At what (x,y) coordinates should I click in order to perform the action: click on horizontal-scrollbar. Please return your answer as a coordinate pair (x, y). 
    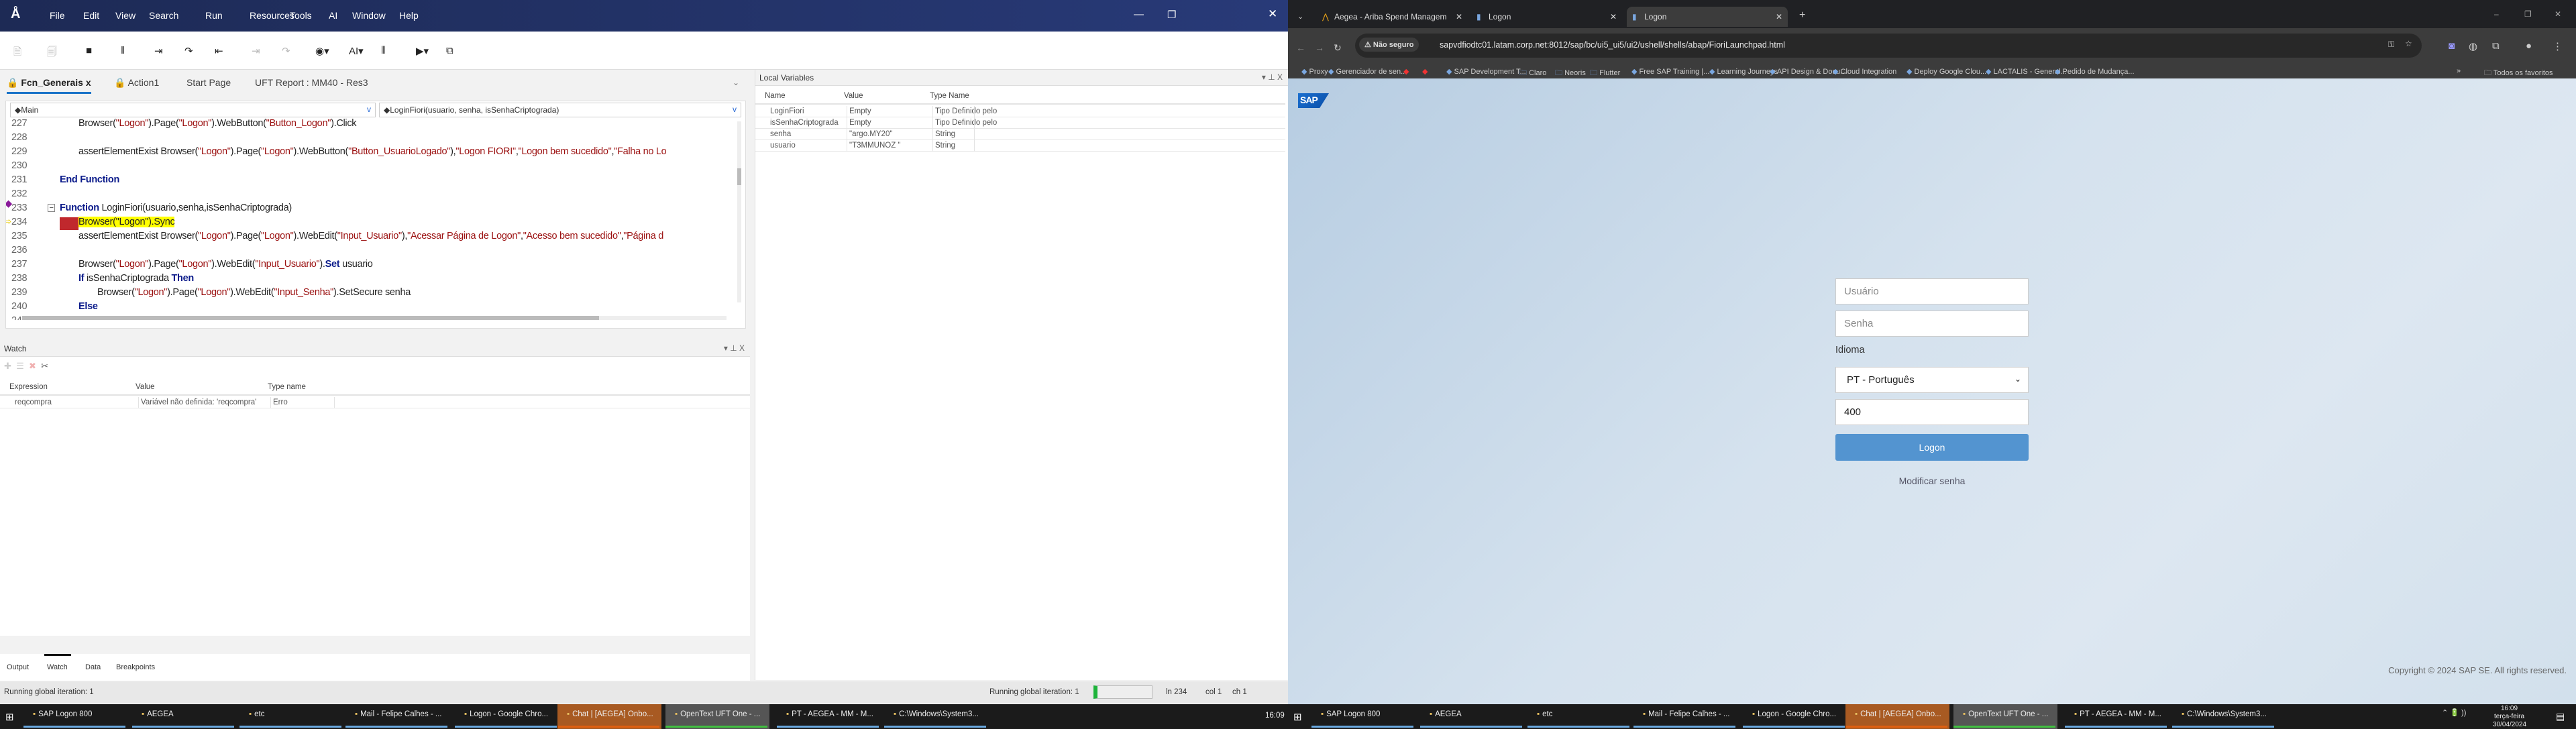
    Looking at the image, I should click on (374, 318).